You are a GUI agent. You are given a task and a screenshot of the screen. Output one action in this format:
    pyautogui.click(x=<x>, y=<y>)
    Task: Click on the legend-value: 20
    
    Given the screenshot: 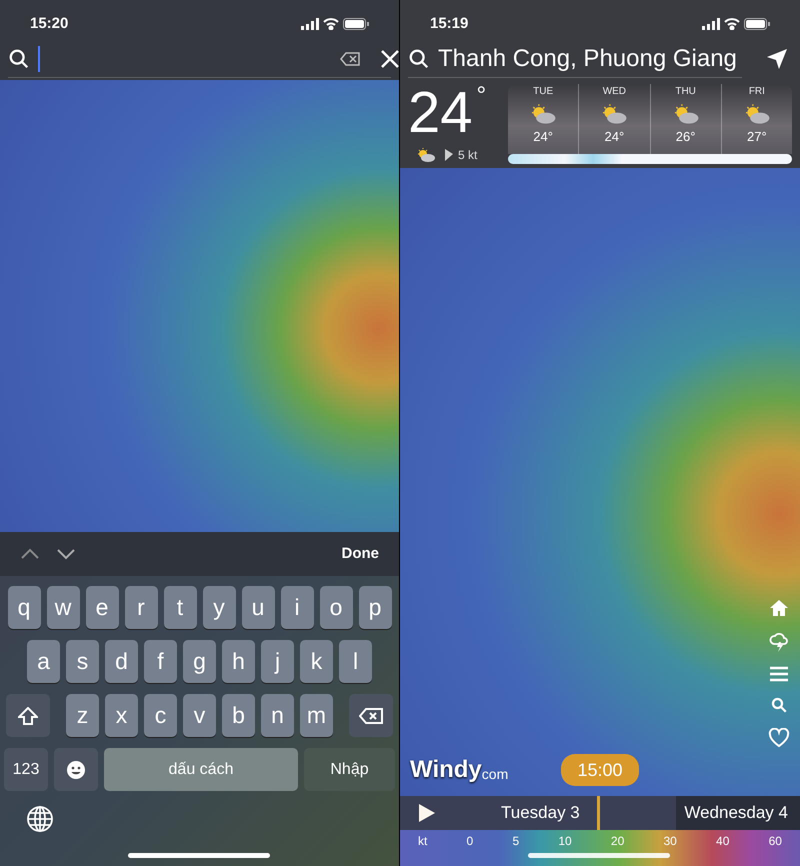 What is the action you would take?
    pyautogui.click(x=617, y=841)
    